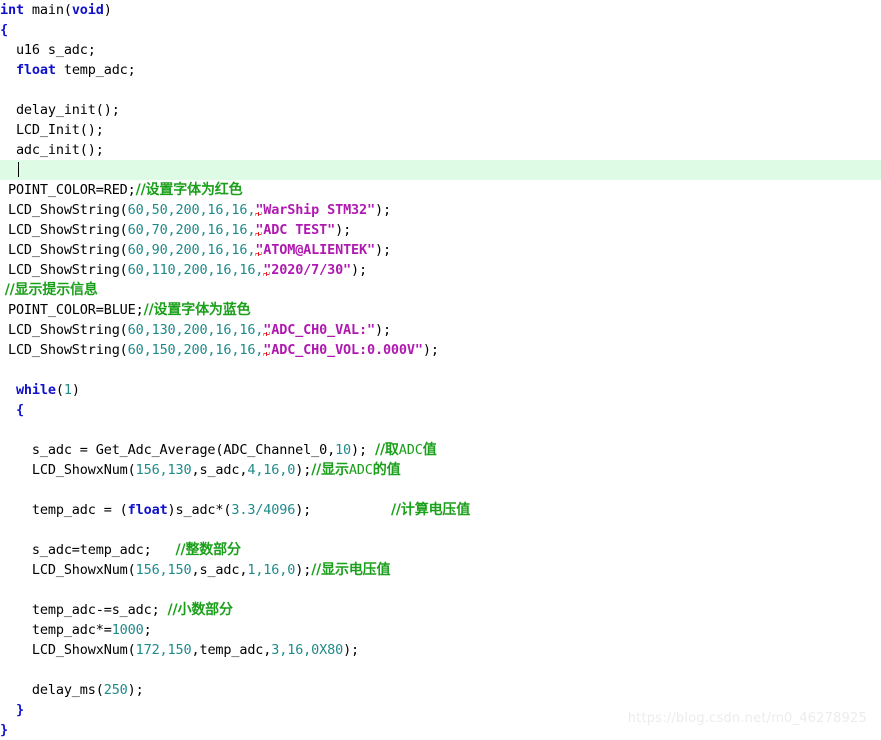  What do you see at coordinates (271, 570) in the screenshot?
I see `args-format: 1,16,0` at bounding box center [271, 570].